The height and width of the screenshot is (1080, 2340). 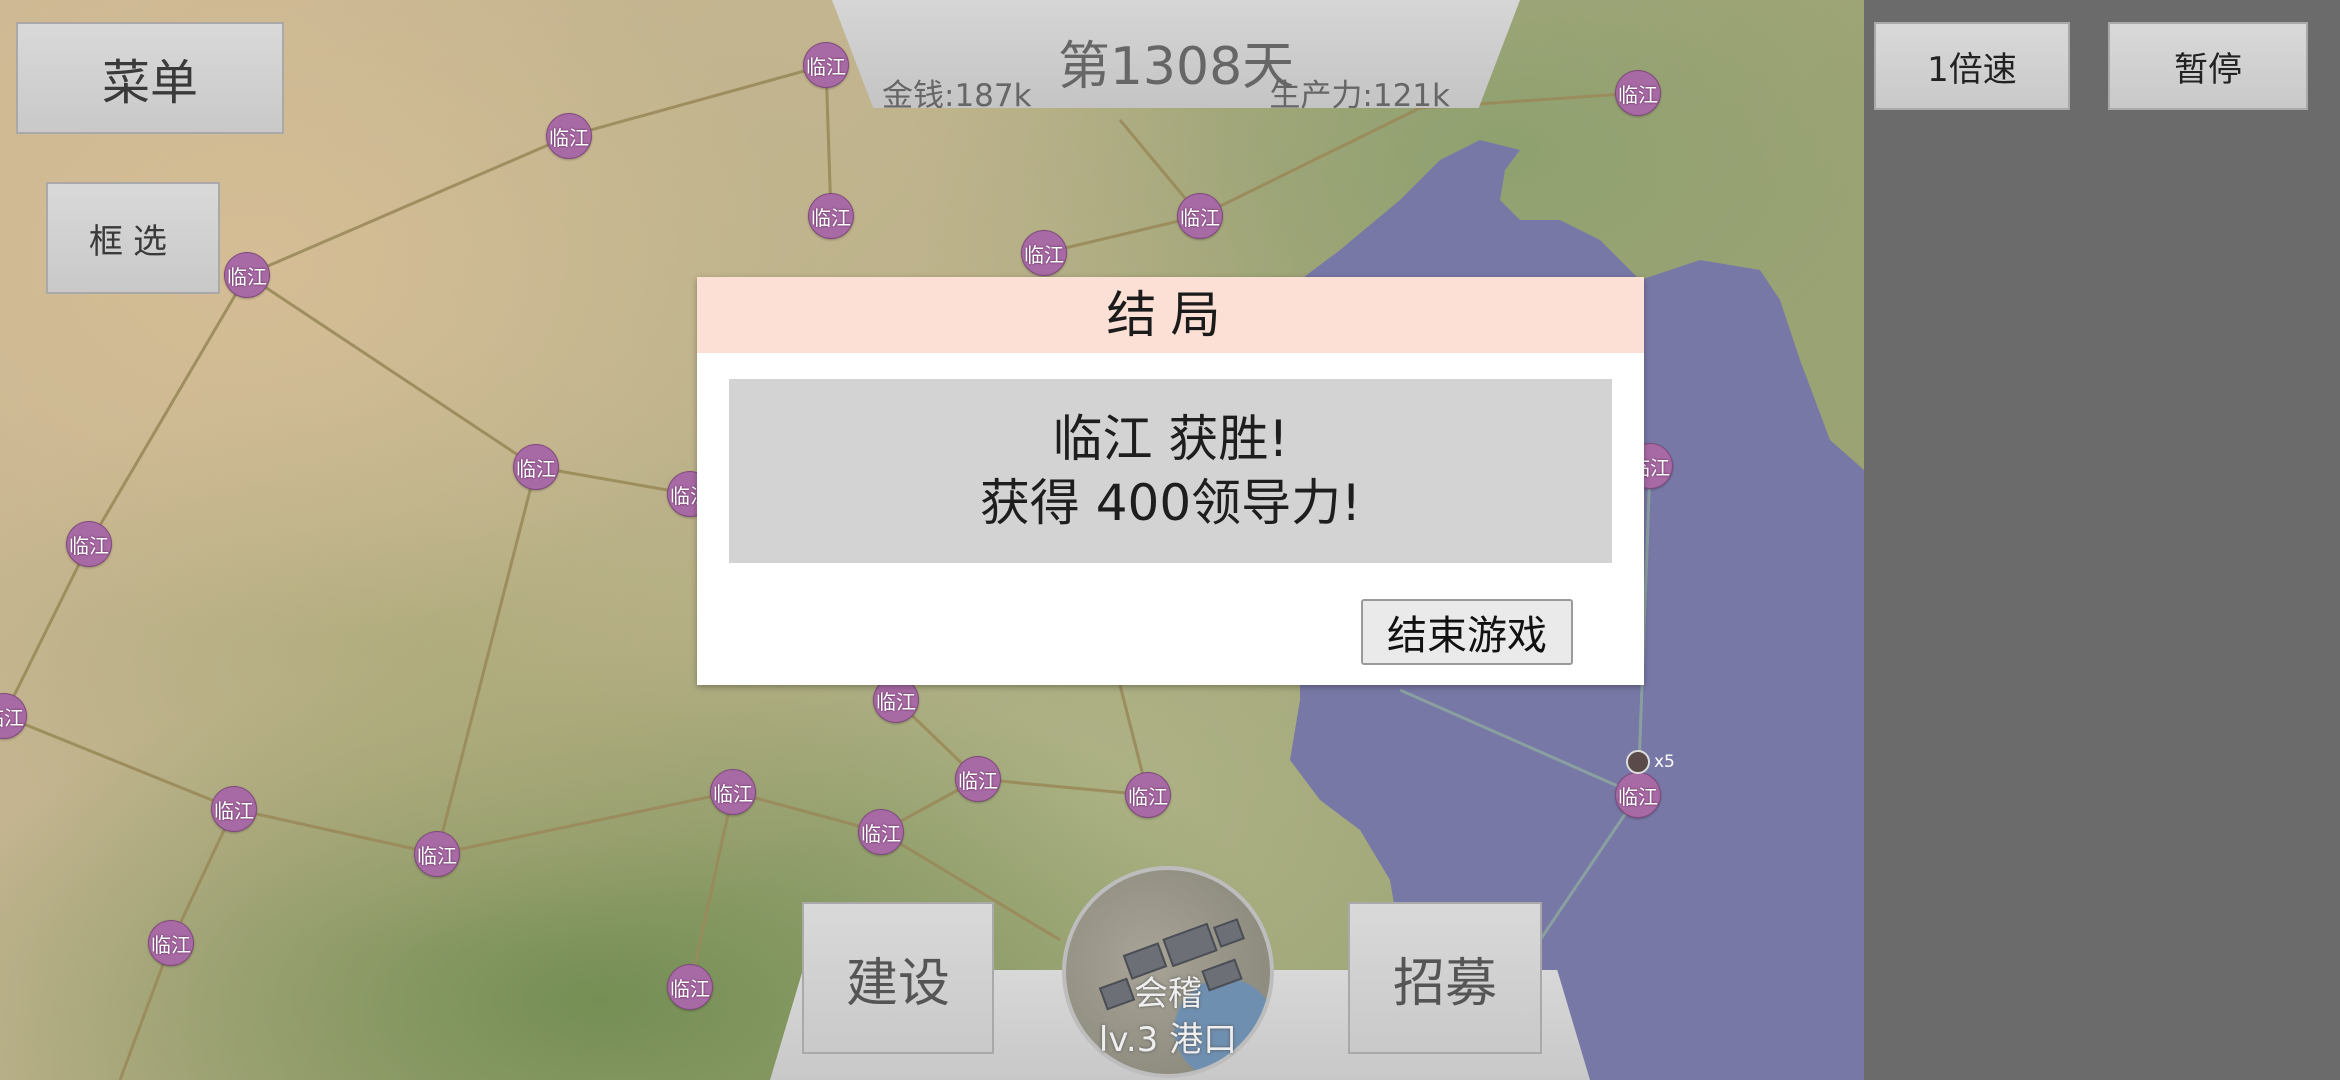 I want to click on pause-button: 暂停, so click(x=2208, y=66).